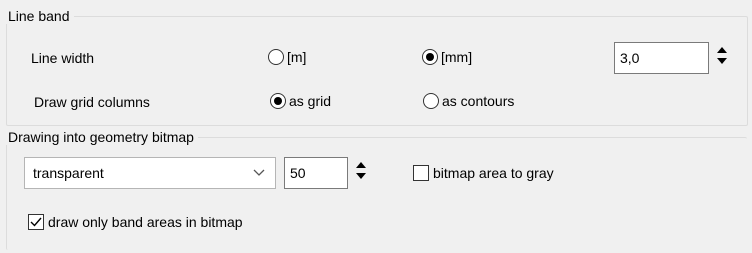  Describe the element at coordinates (102, 137) in the screenshot. I see `geometry-bitmap-legend: Drawing into geometry bitmap` at that location.